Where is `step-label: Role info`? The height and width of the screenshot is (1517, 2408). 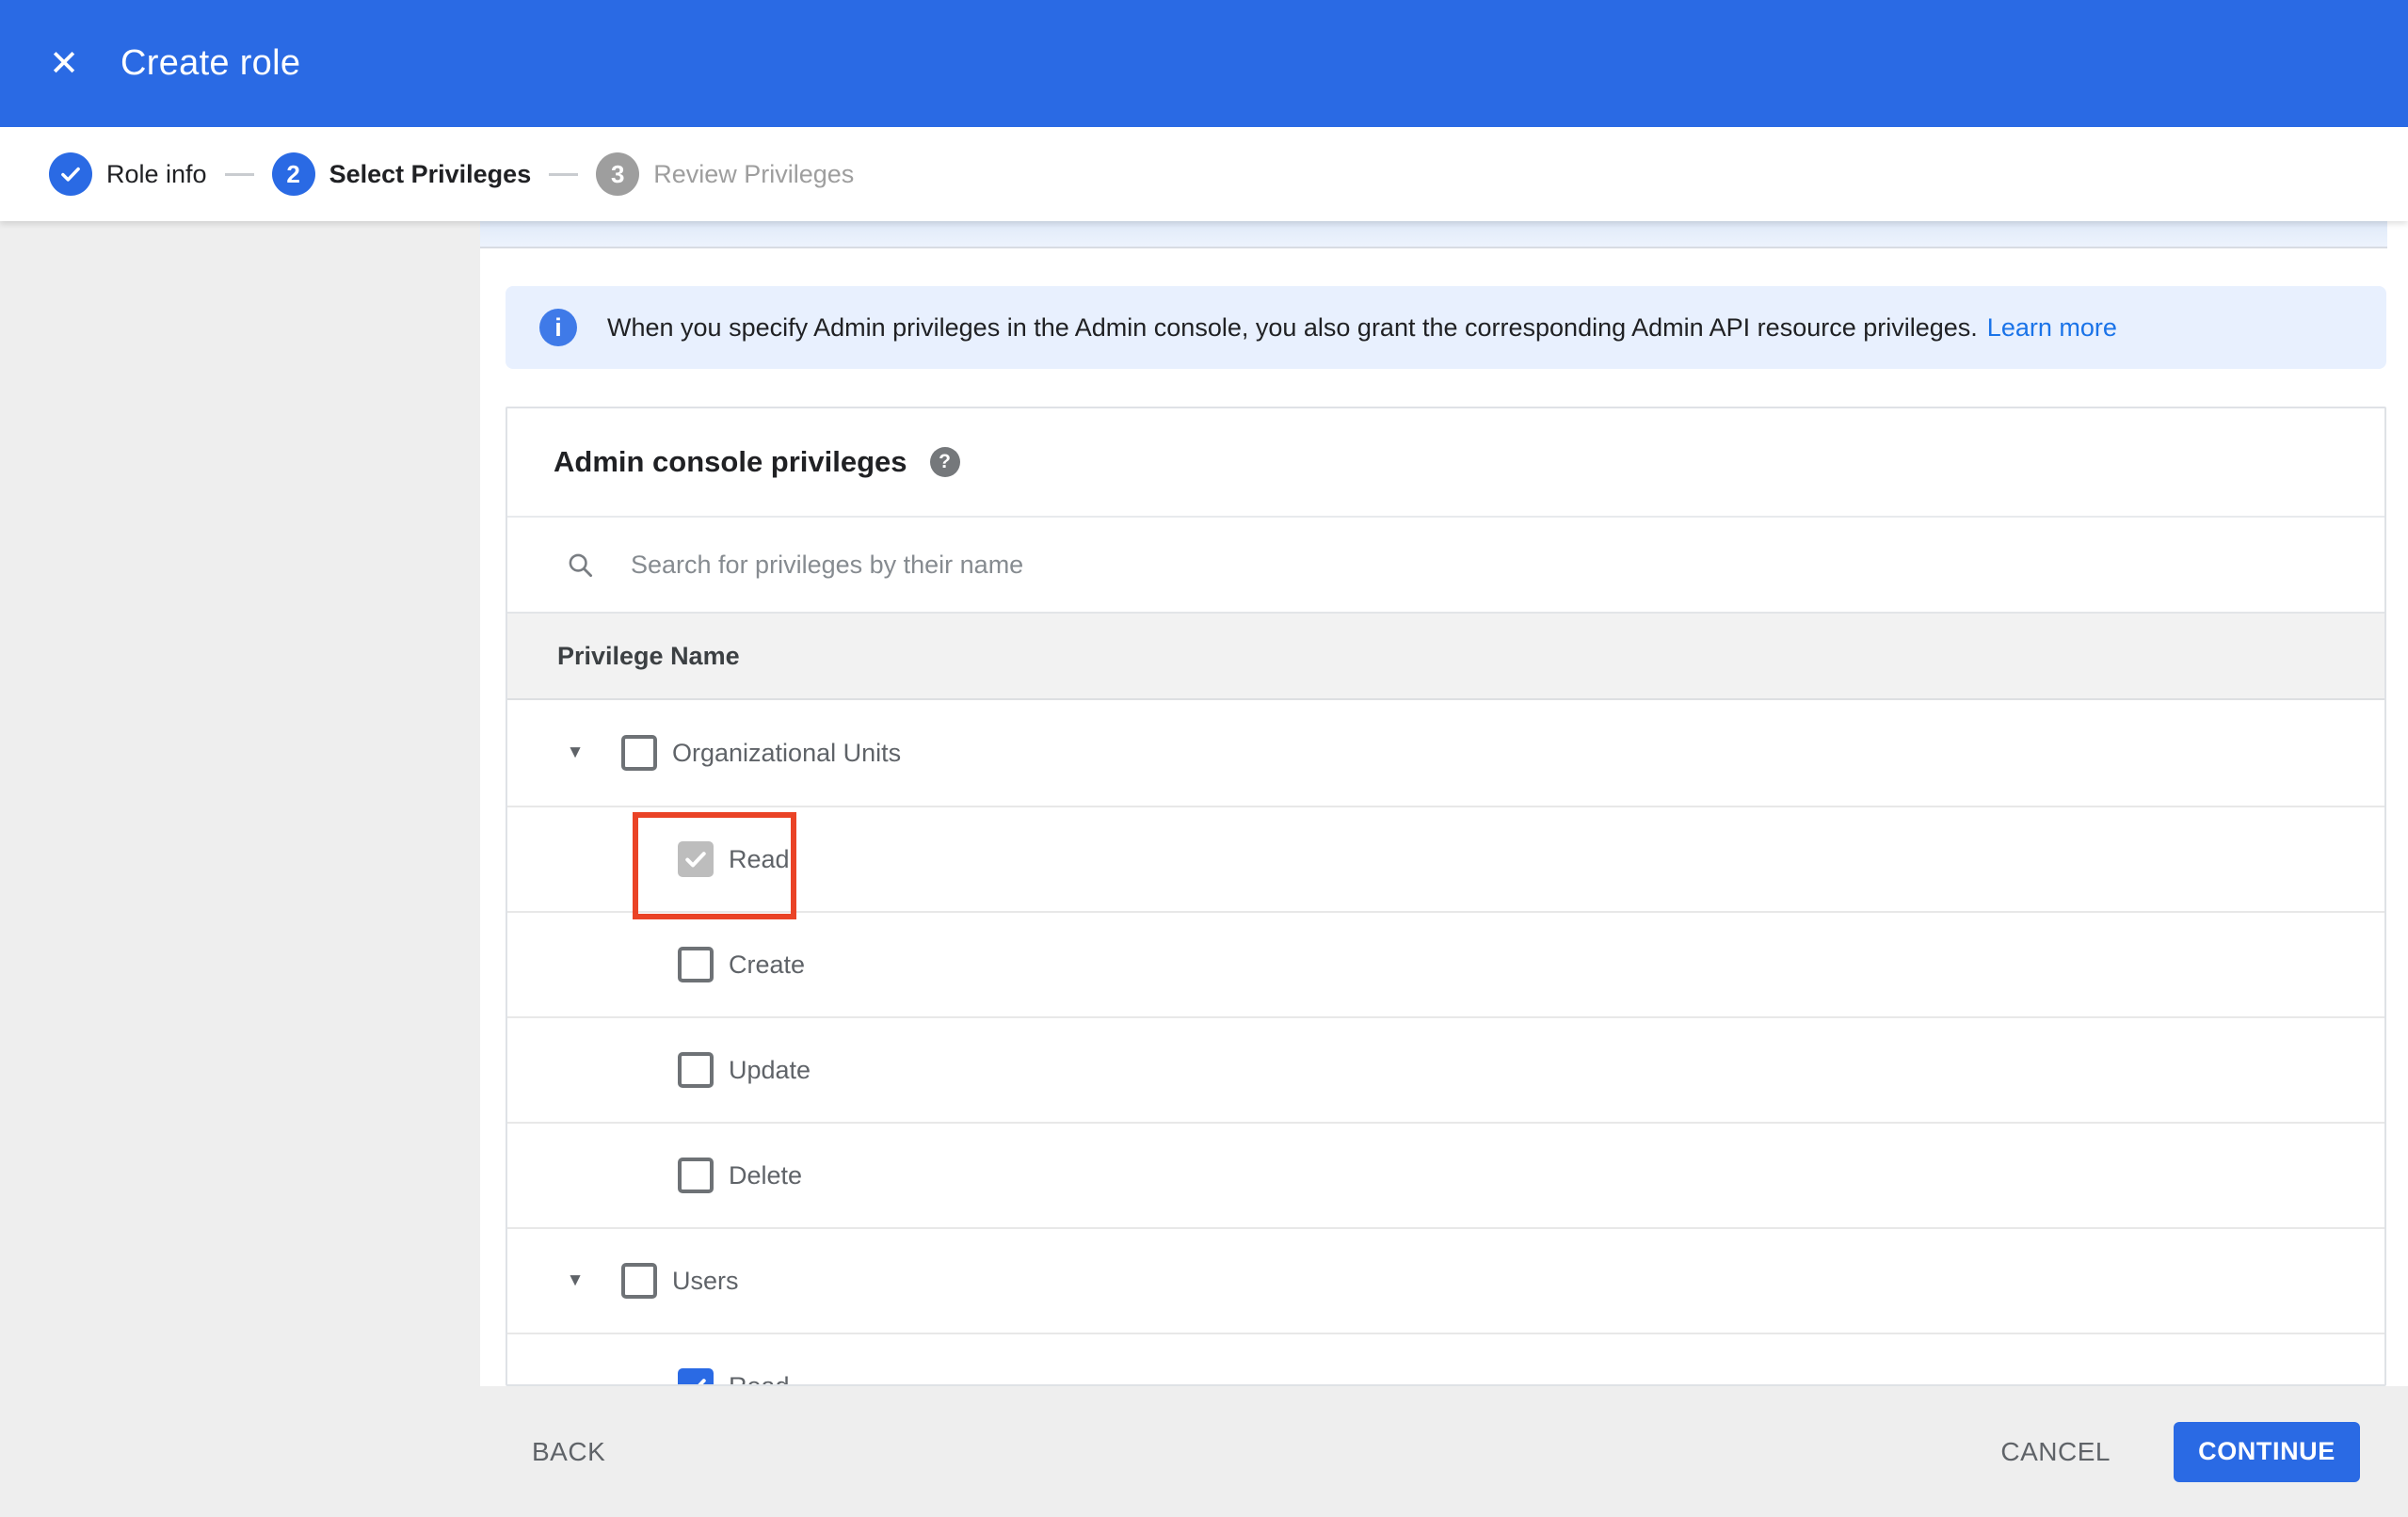 step-label: Role info is located at coordinates (156, 173).